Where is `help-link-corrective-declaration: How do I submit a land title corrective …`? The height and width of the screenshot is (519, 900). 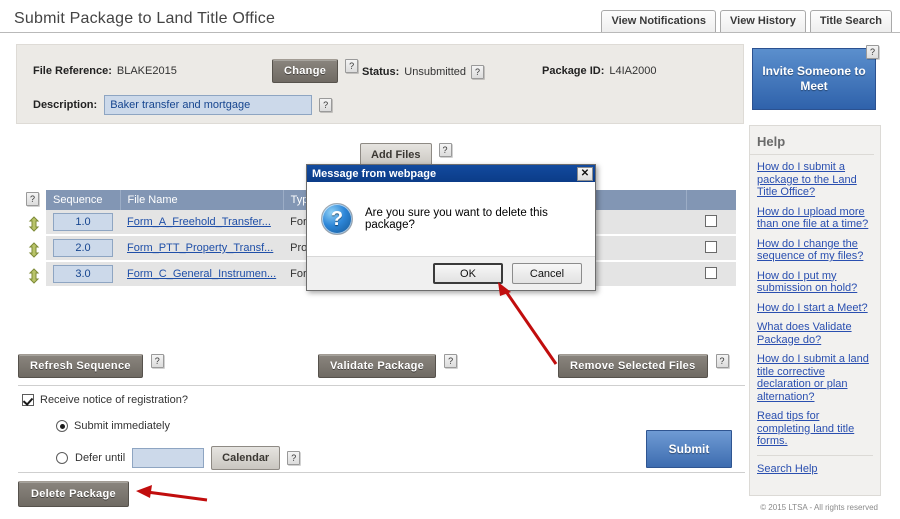 help-link-corrective-declaration: How do I submit a land title corrective … is located at coordinates (815, 378).